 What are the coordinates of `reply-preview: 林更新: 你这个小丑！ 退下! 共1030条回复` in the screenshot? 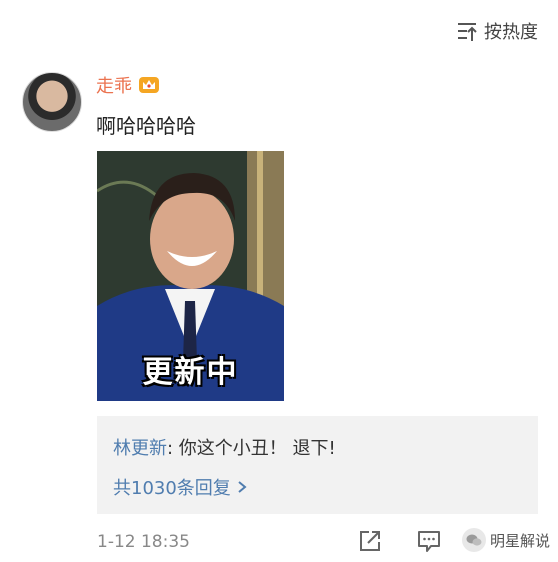 It's located at (317, 465).